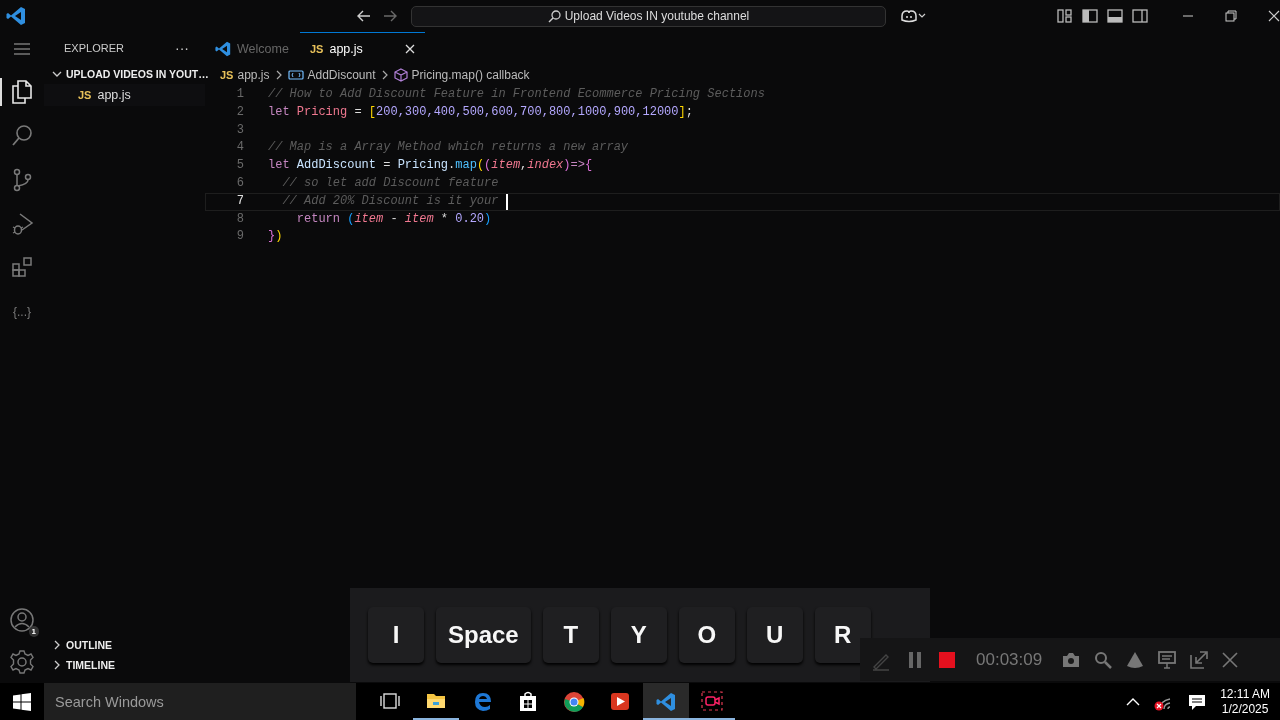 This screenshot has height=720, width=1280. Describe the element at coordinates (554, 16) in the screenshot. I see `search-icon` at that location.